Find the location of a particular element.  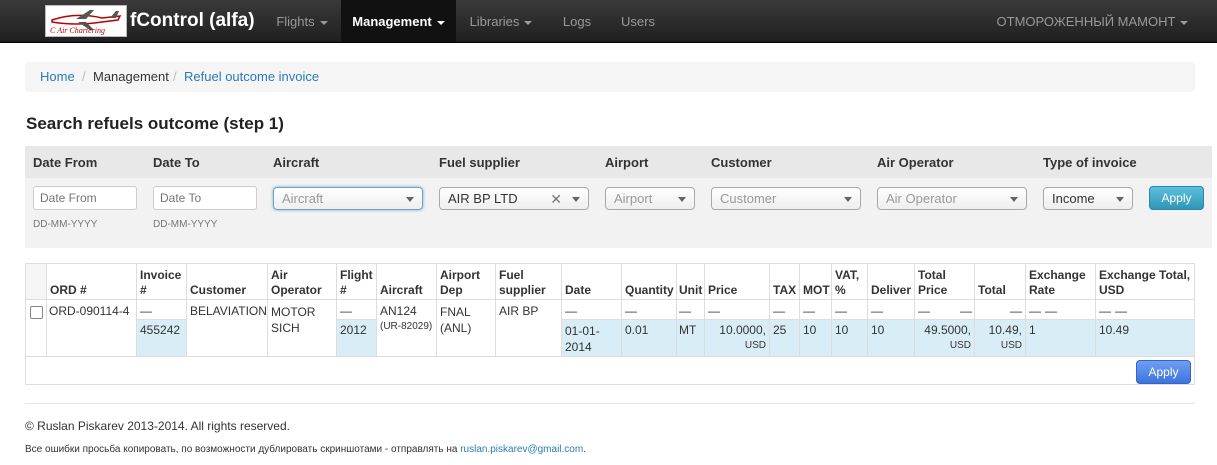

row-customer: BELAVIATION is located at coordinates (228, 311).